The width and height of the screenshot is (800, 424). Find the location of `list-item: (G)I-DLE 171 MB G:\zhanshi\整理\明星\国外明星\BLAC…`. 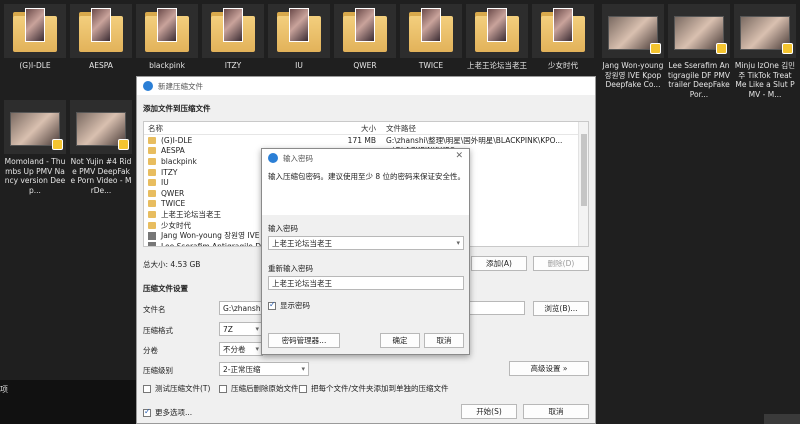

list-item: (G)I-DLE 171 MB G:\zhanshi\整理\明星\国外明星\BLAC… is located at coordinates (366, 140).